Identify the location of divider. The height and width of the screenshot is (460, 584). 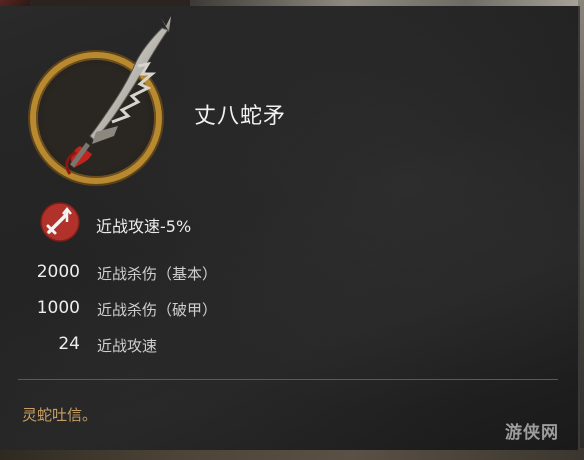
(288, 379).